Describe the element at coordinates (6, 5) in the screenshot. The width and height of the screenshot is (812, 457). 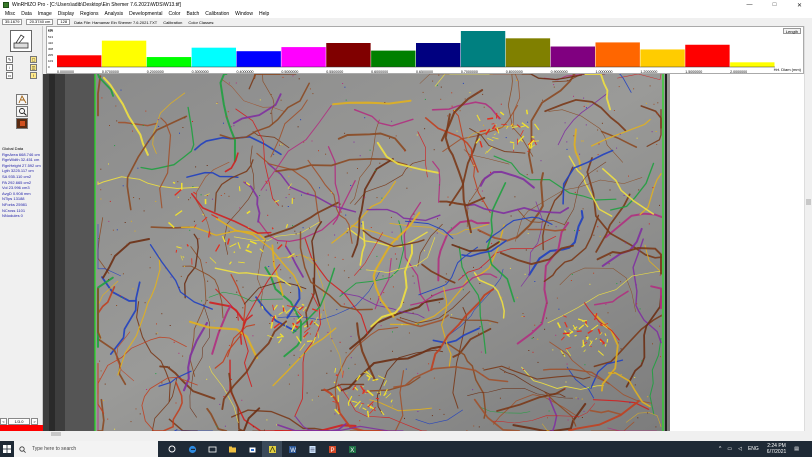
I see `winrhizo-app-icon` at that location.